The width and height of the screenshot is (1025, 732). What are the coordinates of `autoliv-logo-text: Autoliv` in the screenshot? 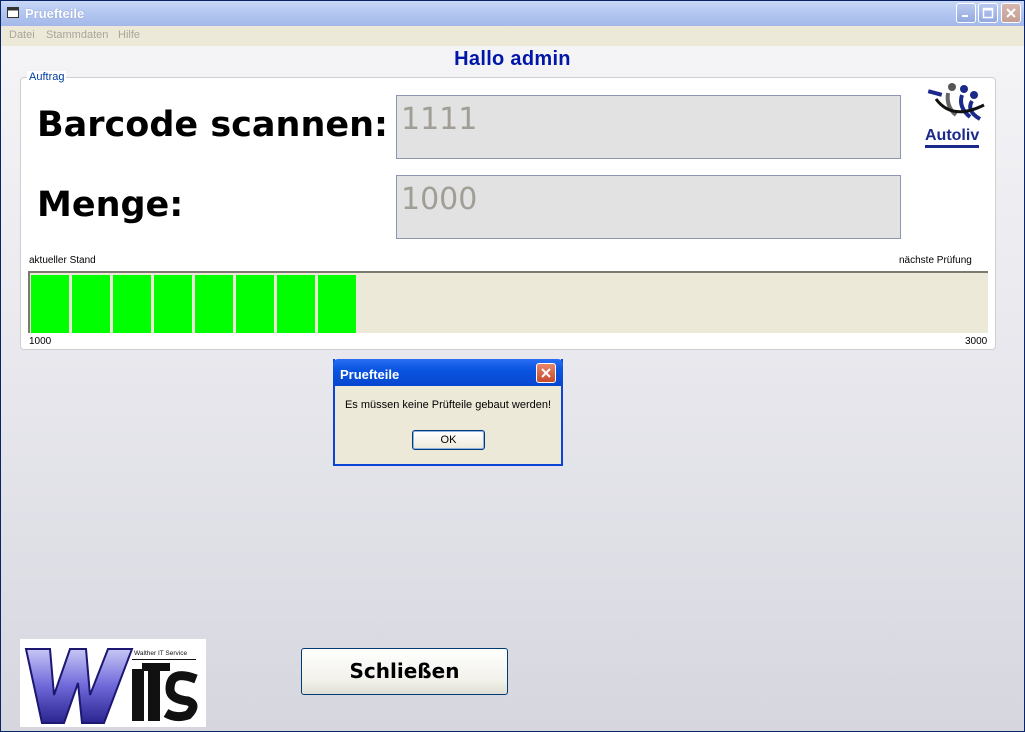 It's located at (952, 137).